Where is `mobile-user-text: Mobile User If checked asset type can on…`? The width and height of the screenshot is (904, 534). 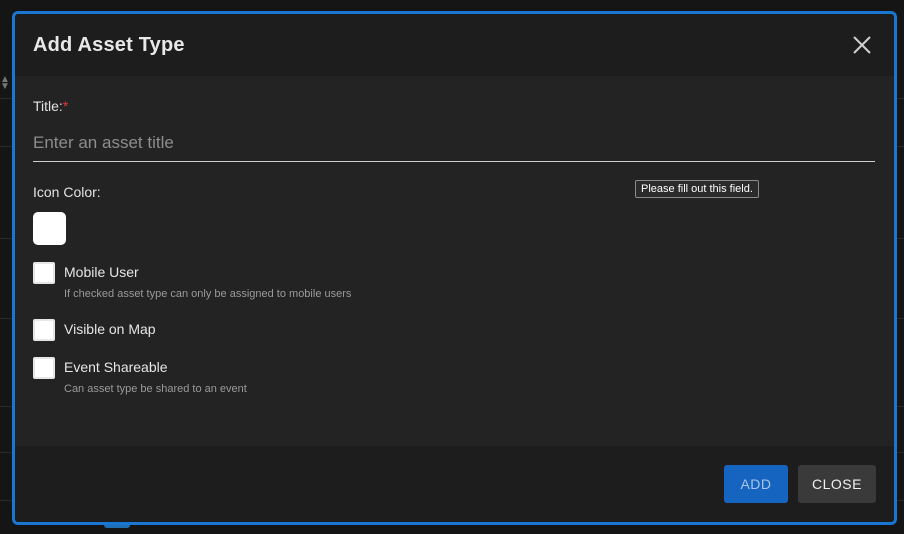
mobile-user-text: Mobile User If checked asset type can on… is located at coordinates (207, 281).